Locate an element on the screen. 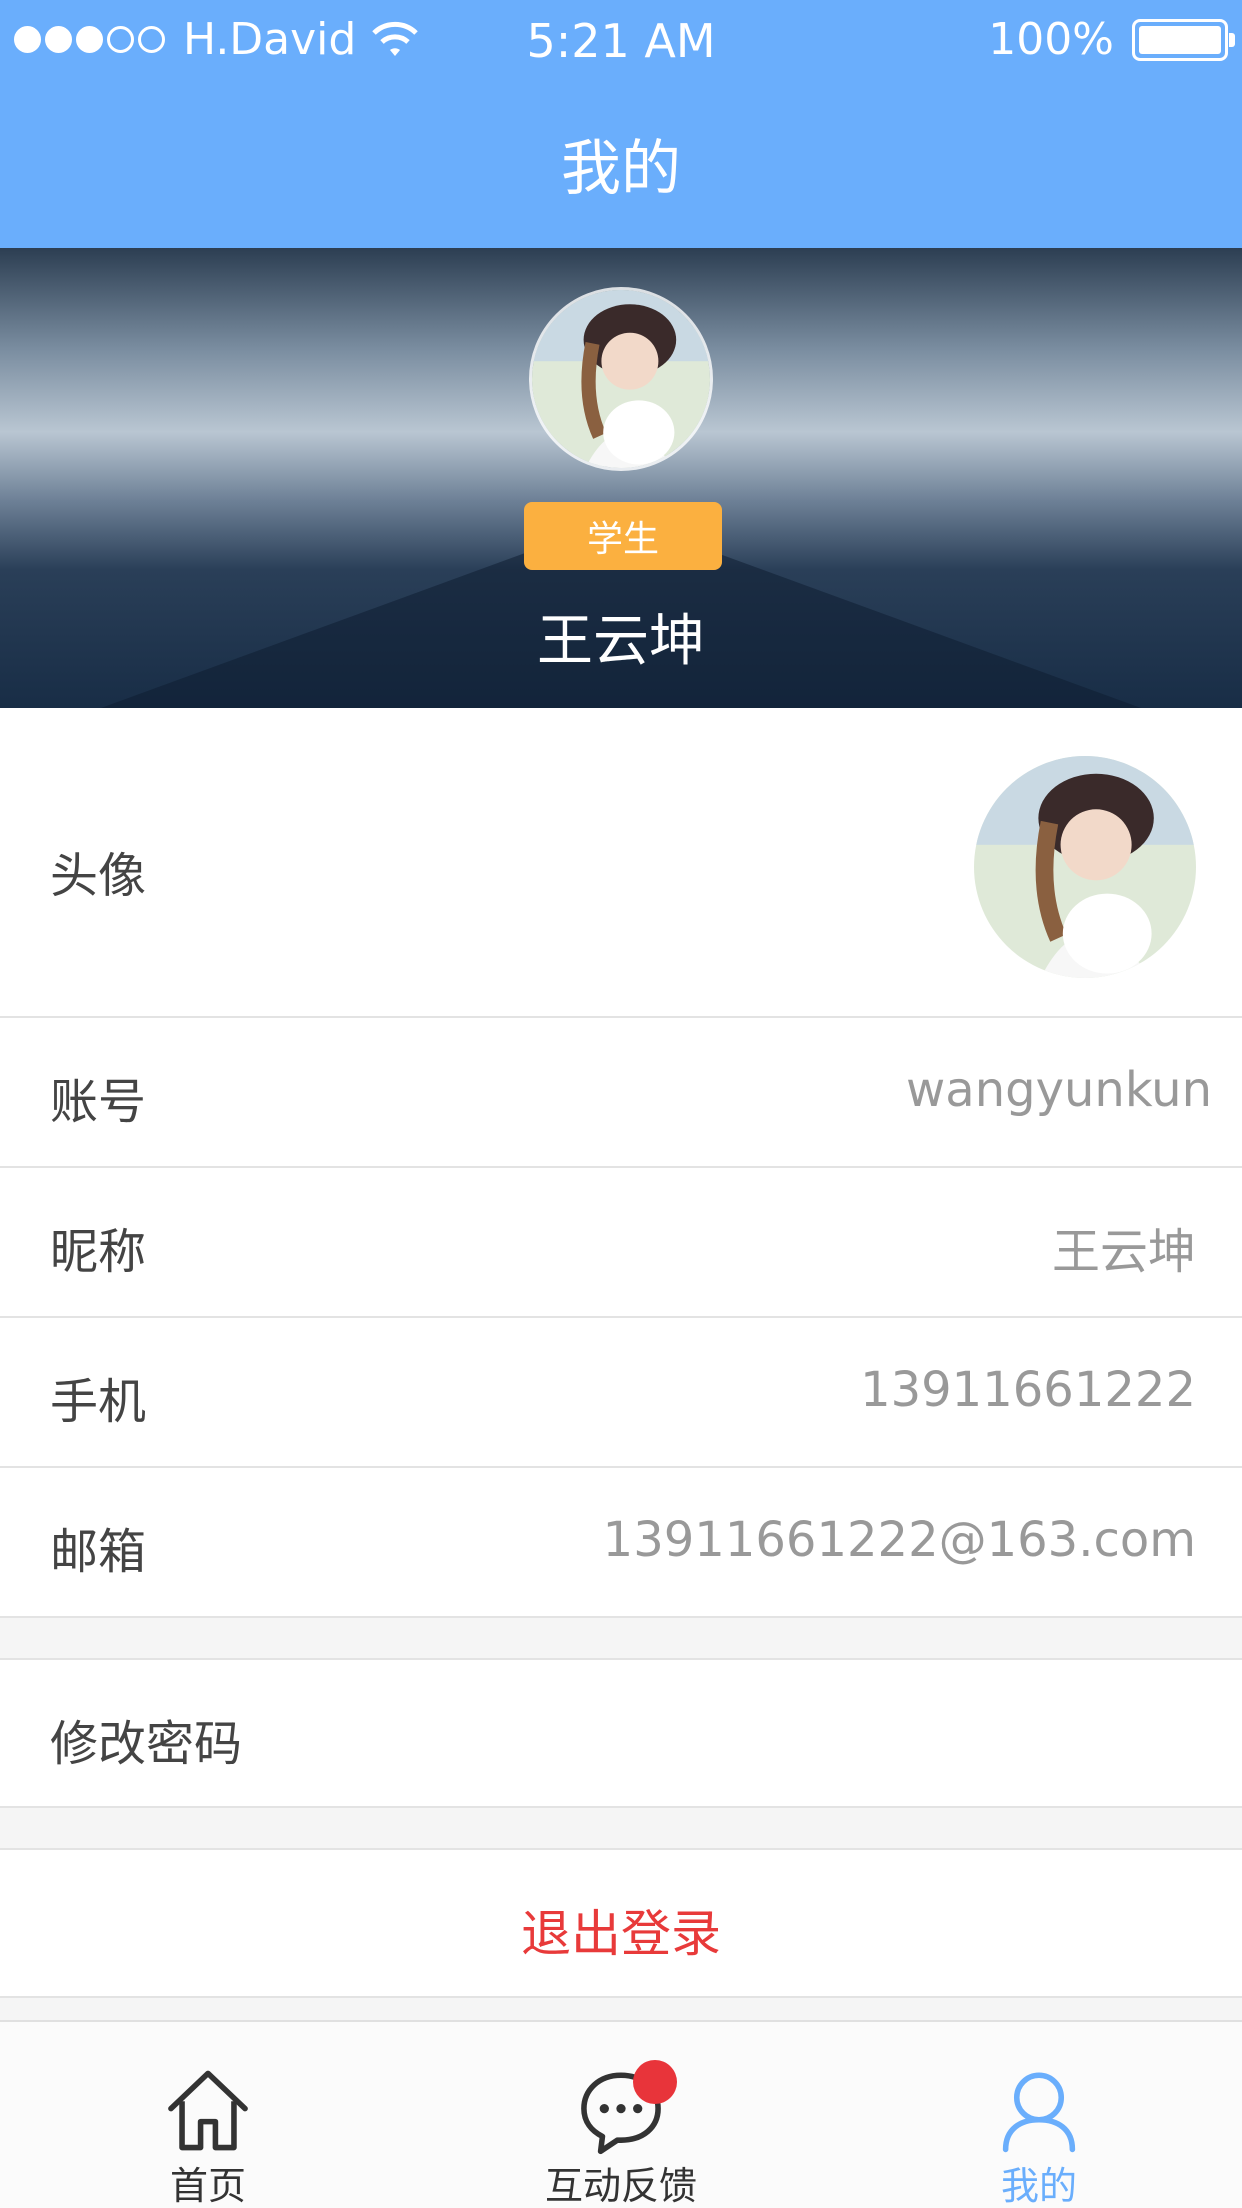 The image size is (1242, 2208). hero-avatar is located at coordinates (621, 379).